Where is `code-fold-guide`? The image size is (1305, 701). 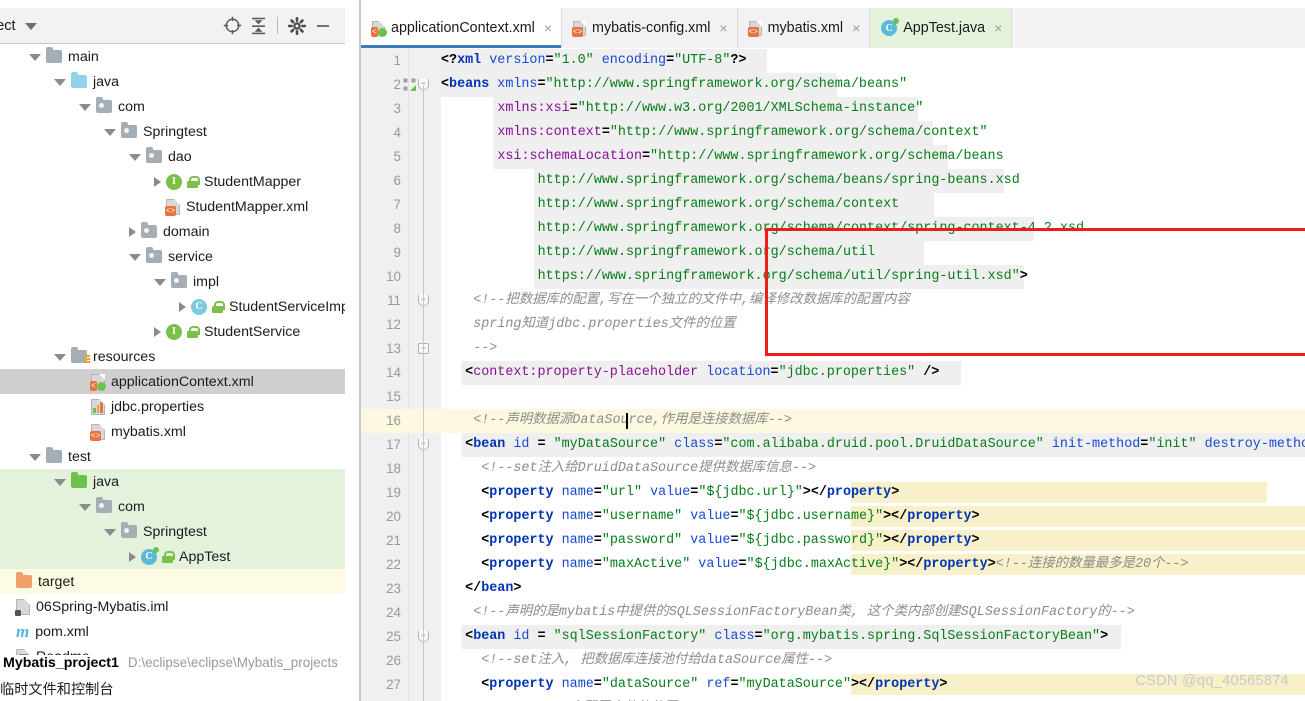
code-fold-guide is located at coordinates (423, 393).